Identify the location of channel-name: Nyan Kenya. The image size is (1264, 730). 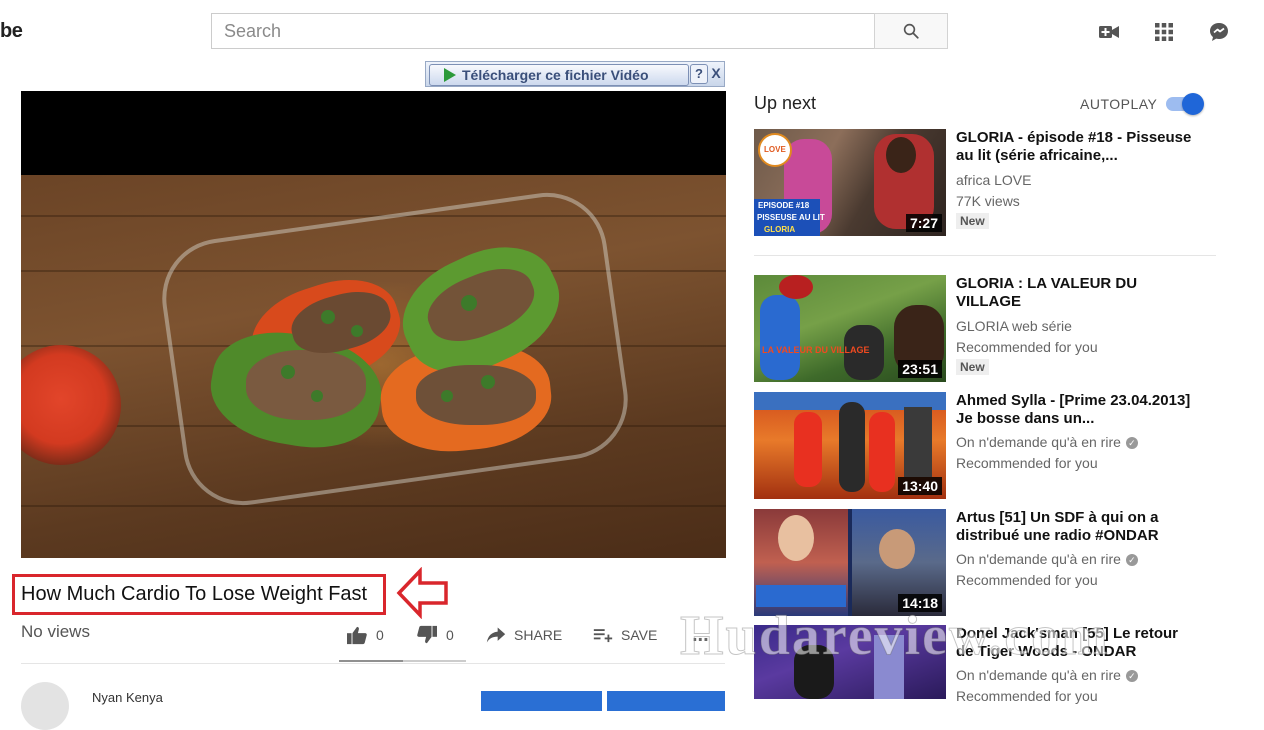
(127, 697).